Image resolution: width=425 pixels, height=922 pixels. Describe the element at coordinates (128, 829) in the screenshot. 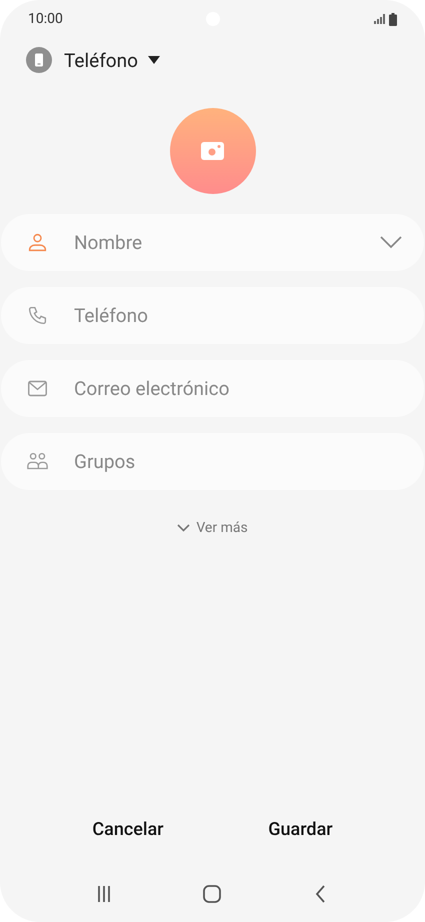

I see `action-button: Cancelar` at that location.